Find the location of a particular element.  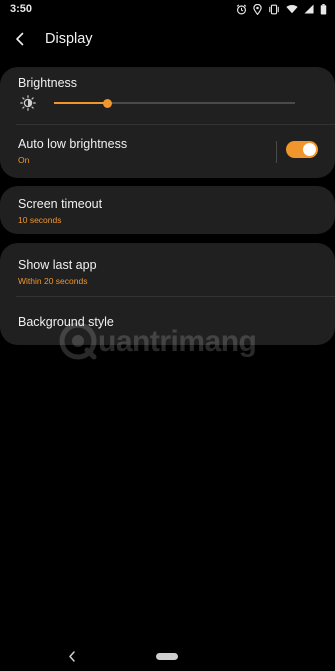

watermark-text: uantrimang is located at coordinates (177, 341).